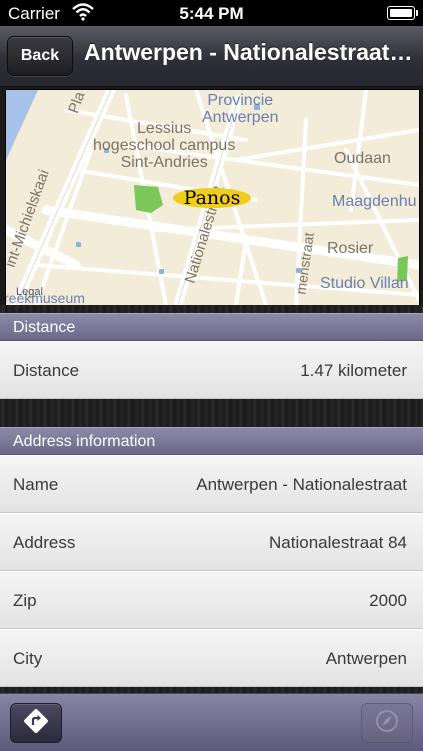  I want to click on table-row-name: Name Antwerpen - Nationalestraat, so click(211, 484).